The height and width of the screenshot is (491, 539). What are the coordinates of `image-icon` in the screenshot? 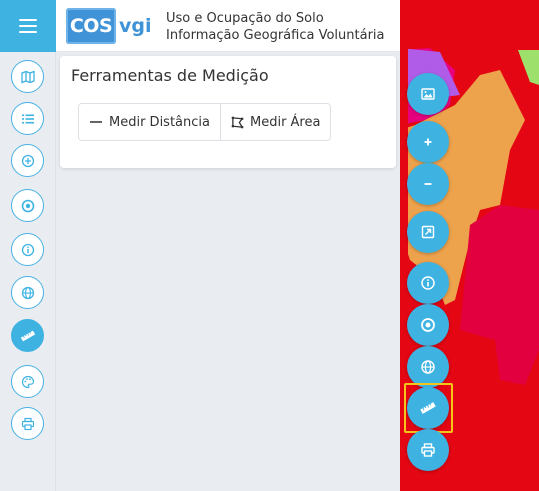 It's located at (428, 94).